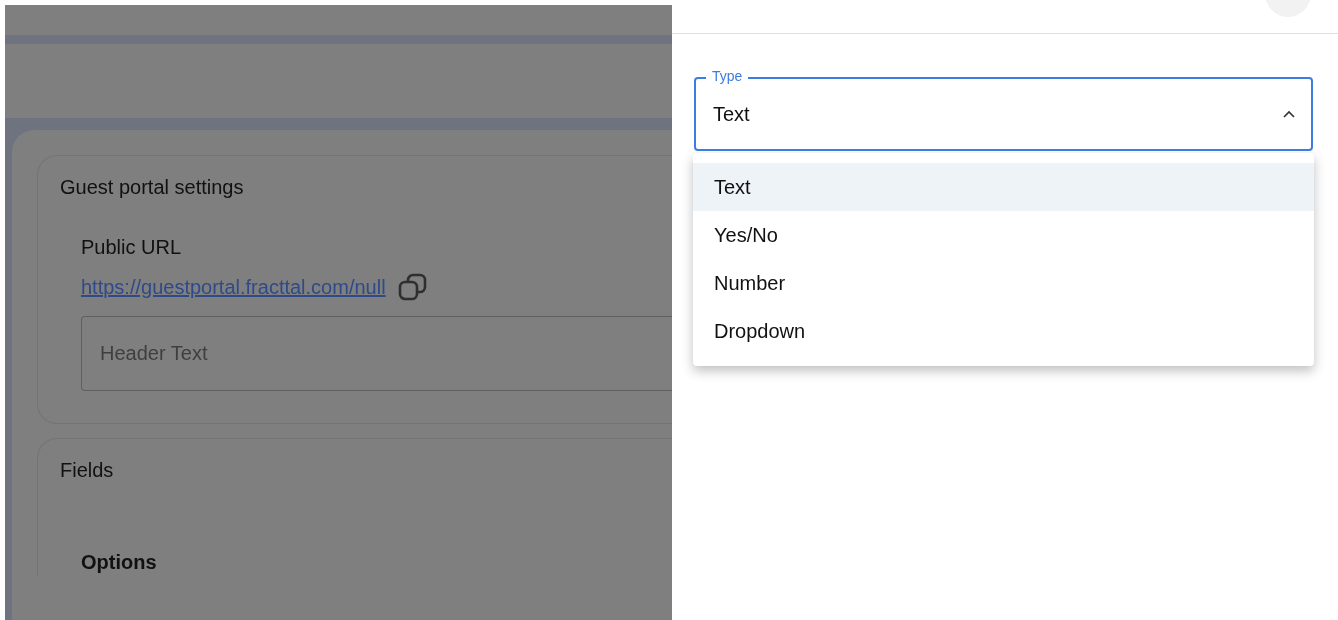 The width and height of the screenshot is (1338, 620). I want to click on menu-option: Text, so click(1003, 187).